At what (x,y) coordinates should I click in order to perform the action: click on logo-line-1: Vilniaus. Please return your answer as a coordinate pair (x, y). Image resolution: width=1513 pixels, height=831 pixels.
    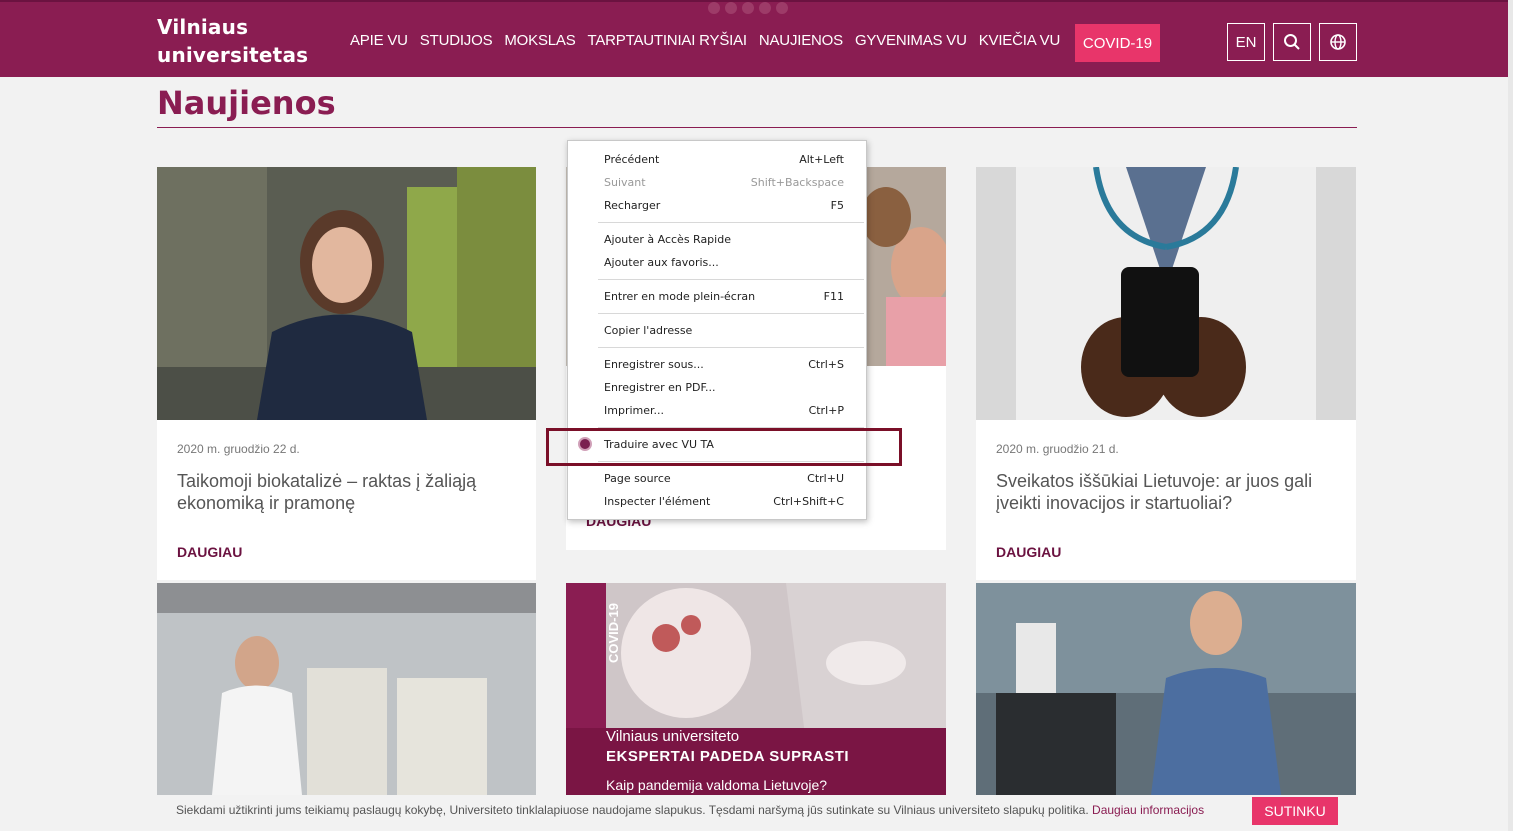
    Looking at the image, I should click on (203, 27).